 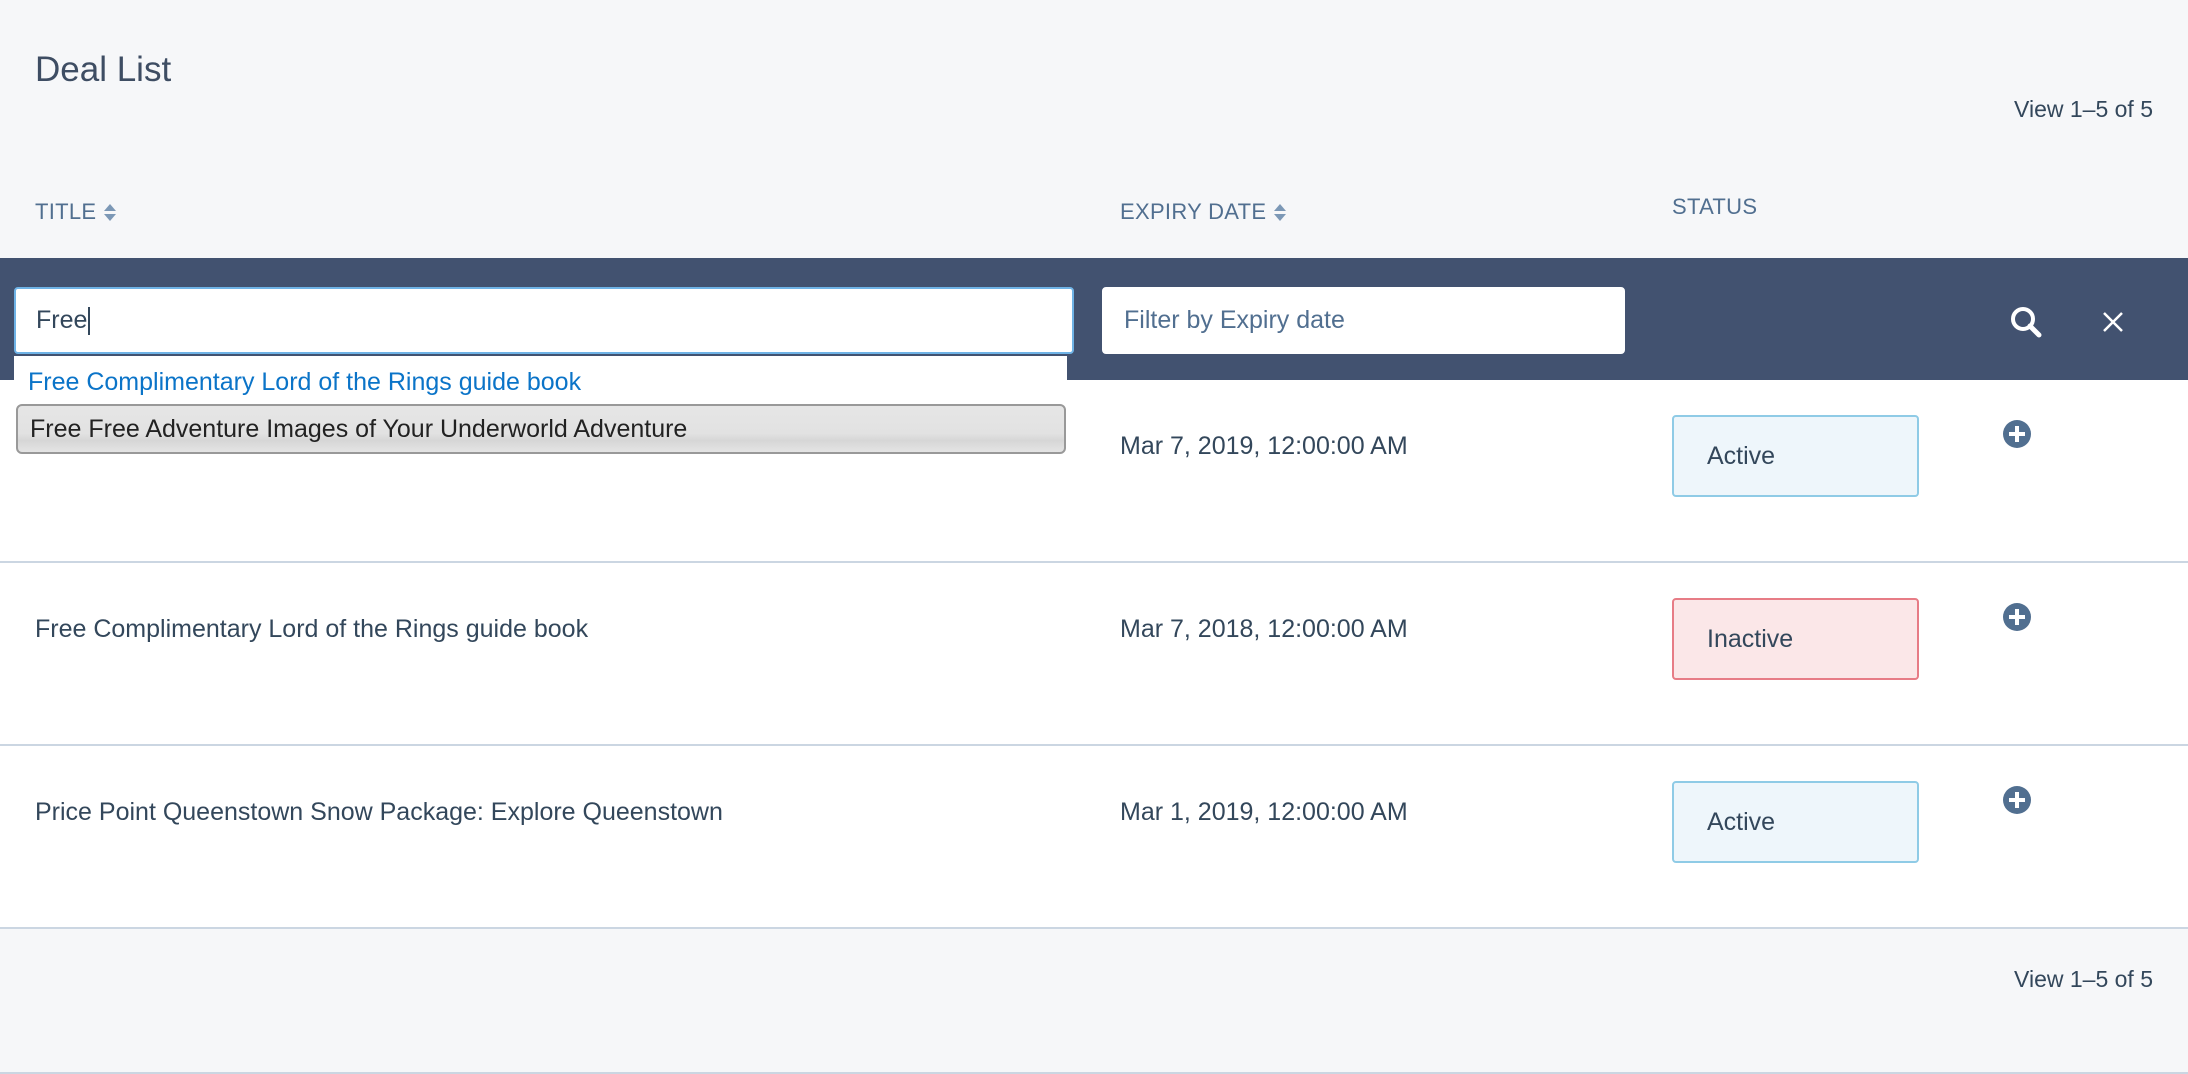 What do you see at coordinates (66, 211) in the screenshot?
I see `column-title-label: TITLE` at bounding box center [66, 211].